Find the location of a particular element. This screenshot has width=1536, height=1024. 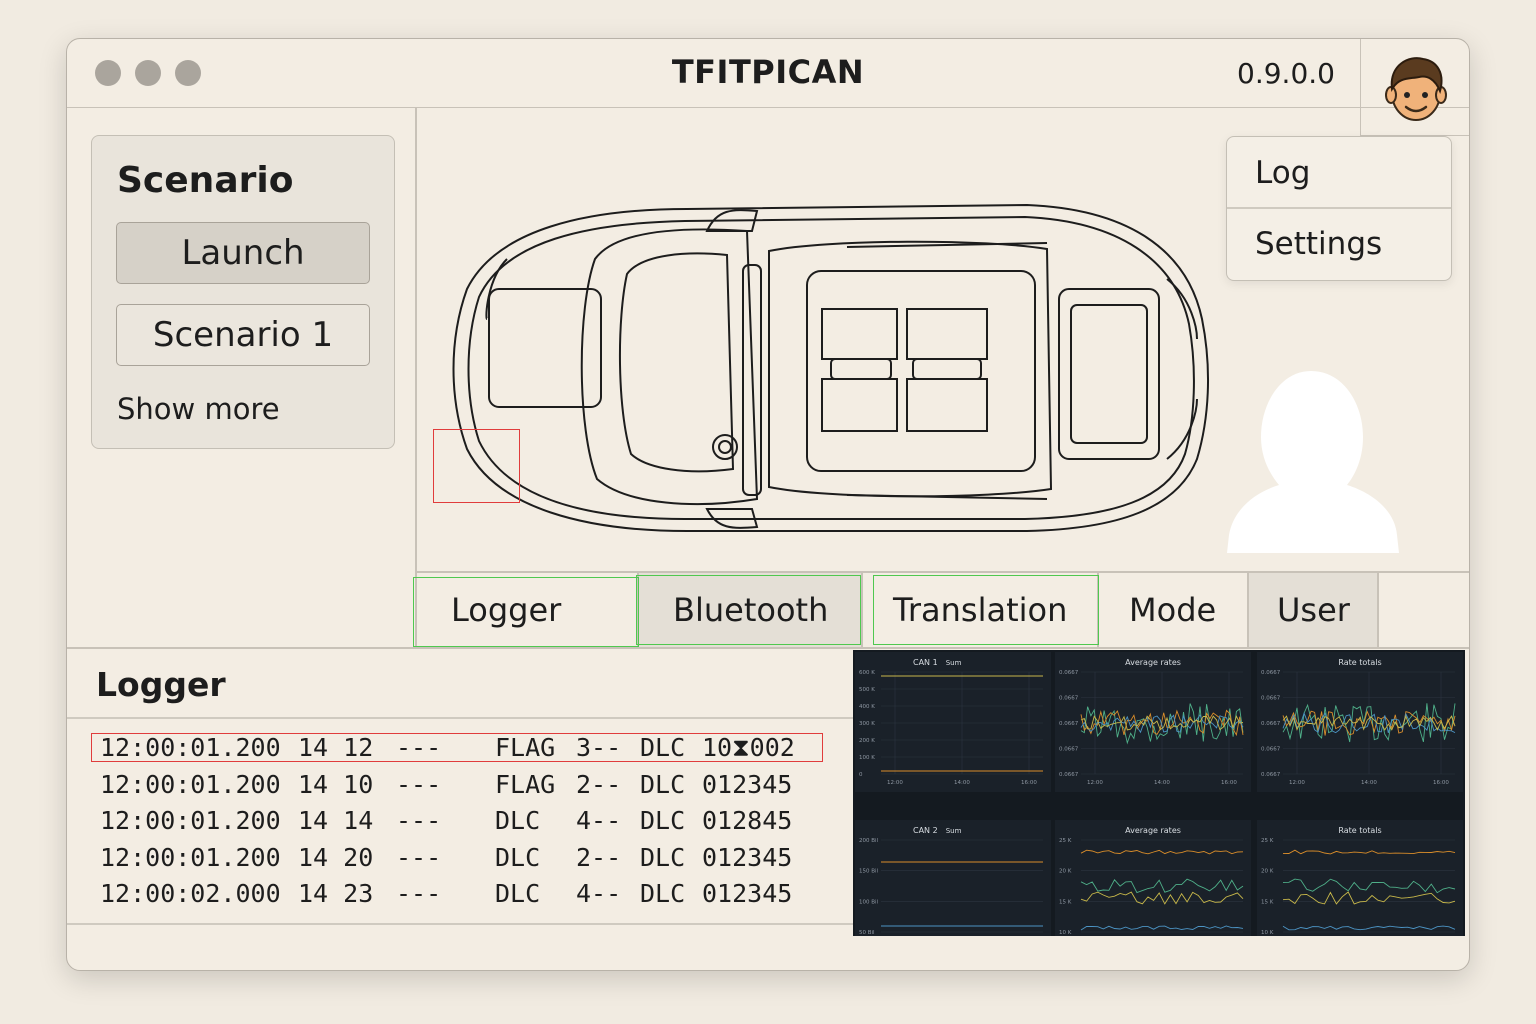

version-label: 0.9.0.0 is located at coordinates (1286, 73).